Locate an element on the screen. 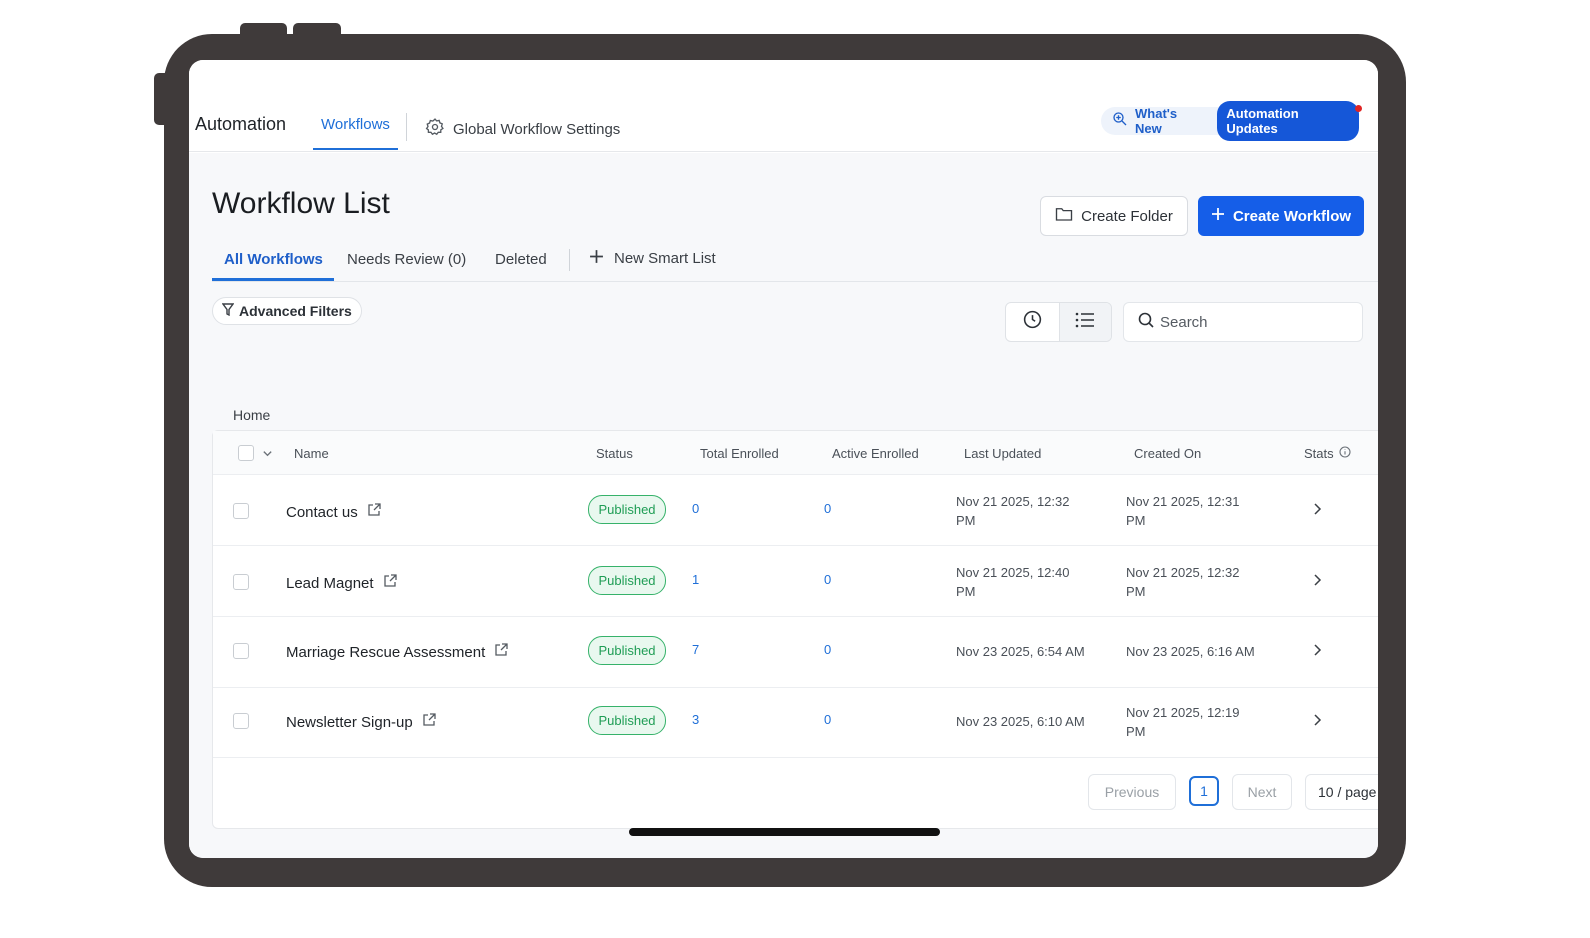 Image resolution: width=1590 pixels, height=938 pixels. create-folder-button: Create Folder is located at coordinates (1114, 216).